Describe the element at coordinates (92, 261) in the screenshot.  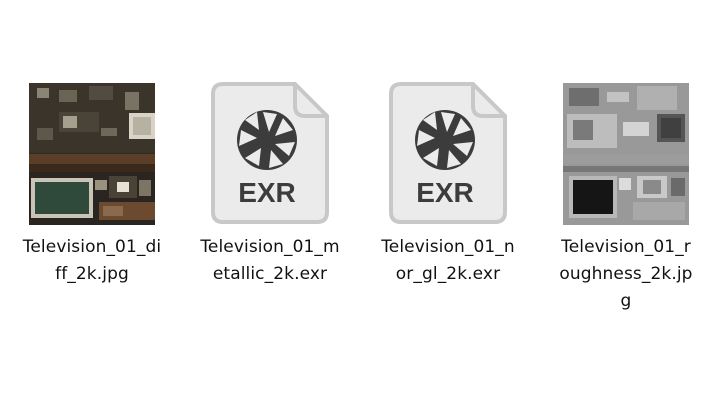
I see `file-name-label: Television_01_di ff_2k.jpg` at that location.